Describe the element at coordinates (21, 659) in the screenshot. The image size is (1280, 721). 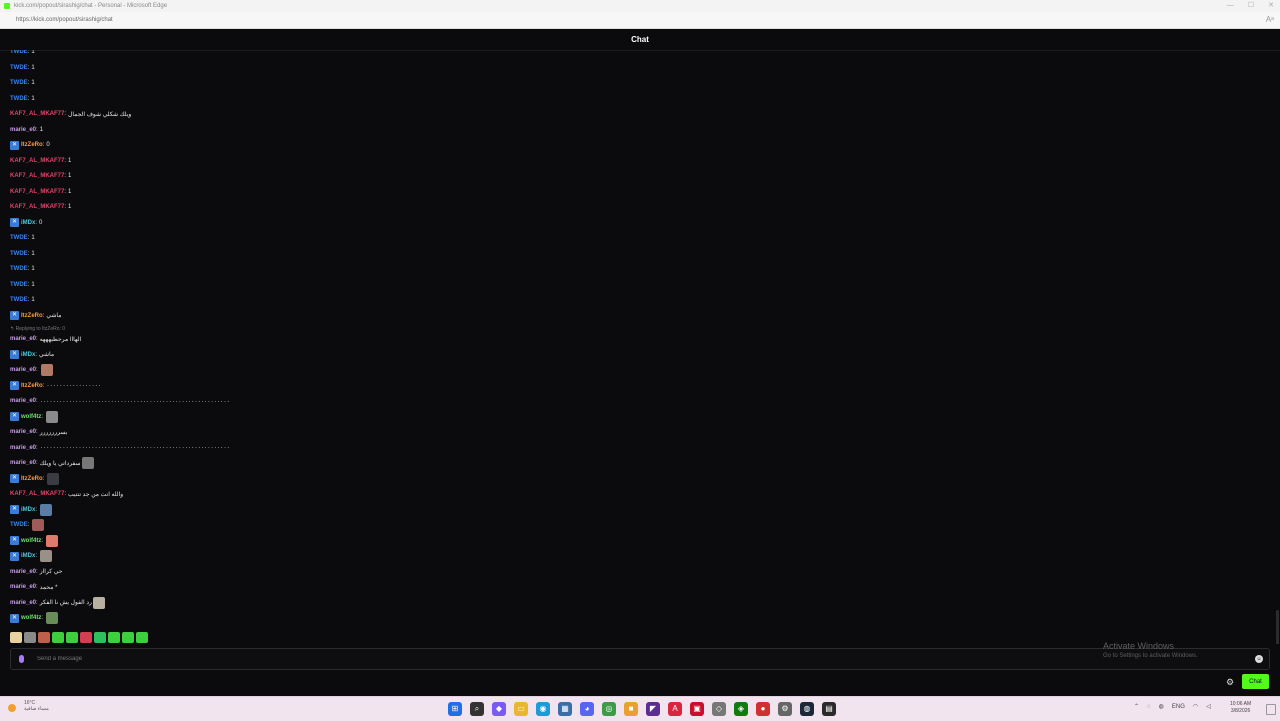
I see `microphone-icon` at that location.